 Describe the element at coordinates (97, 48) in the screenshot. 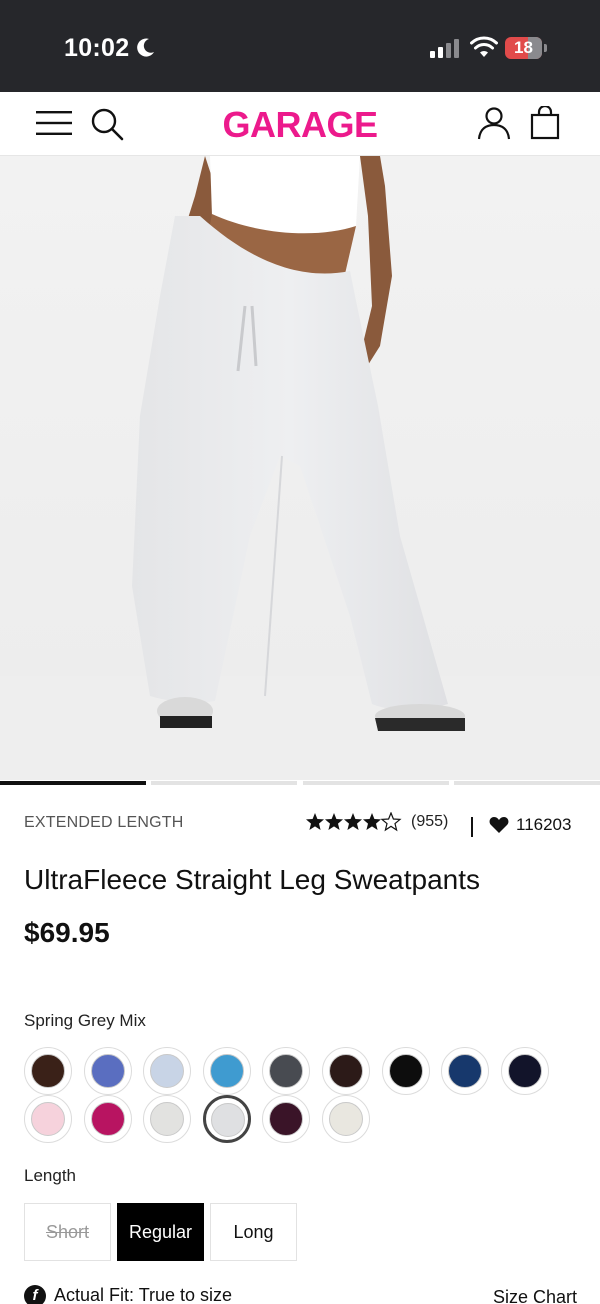

I see `status-time: 10:02` at that location.